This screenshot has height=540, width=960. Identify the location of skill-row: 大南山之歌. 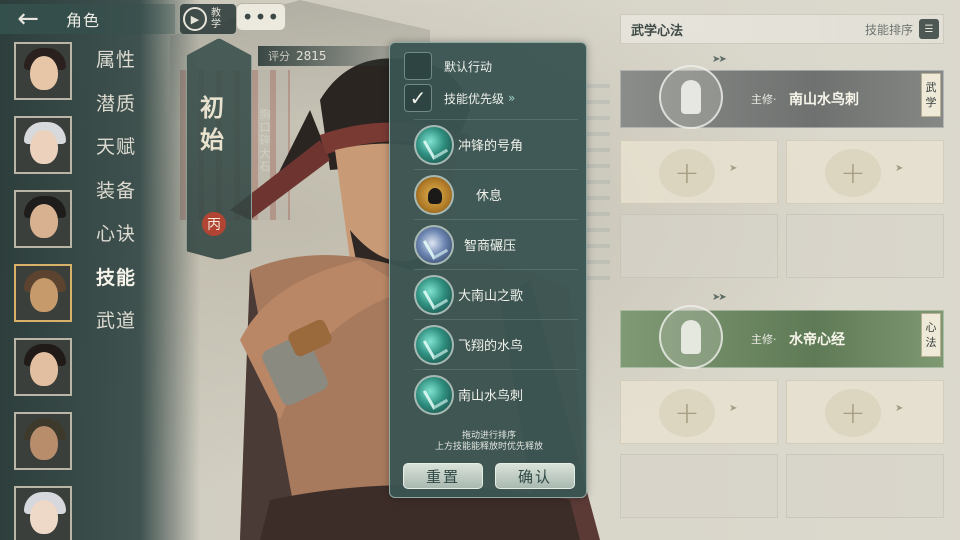
(496, 294).